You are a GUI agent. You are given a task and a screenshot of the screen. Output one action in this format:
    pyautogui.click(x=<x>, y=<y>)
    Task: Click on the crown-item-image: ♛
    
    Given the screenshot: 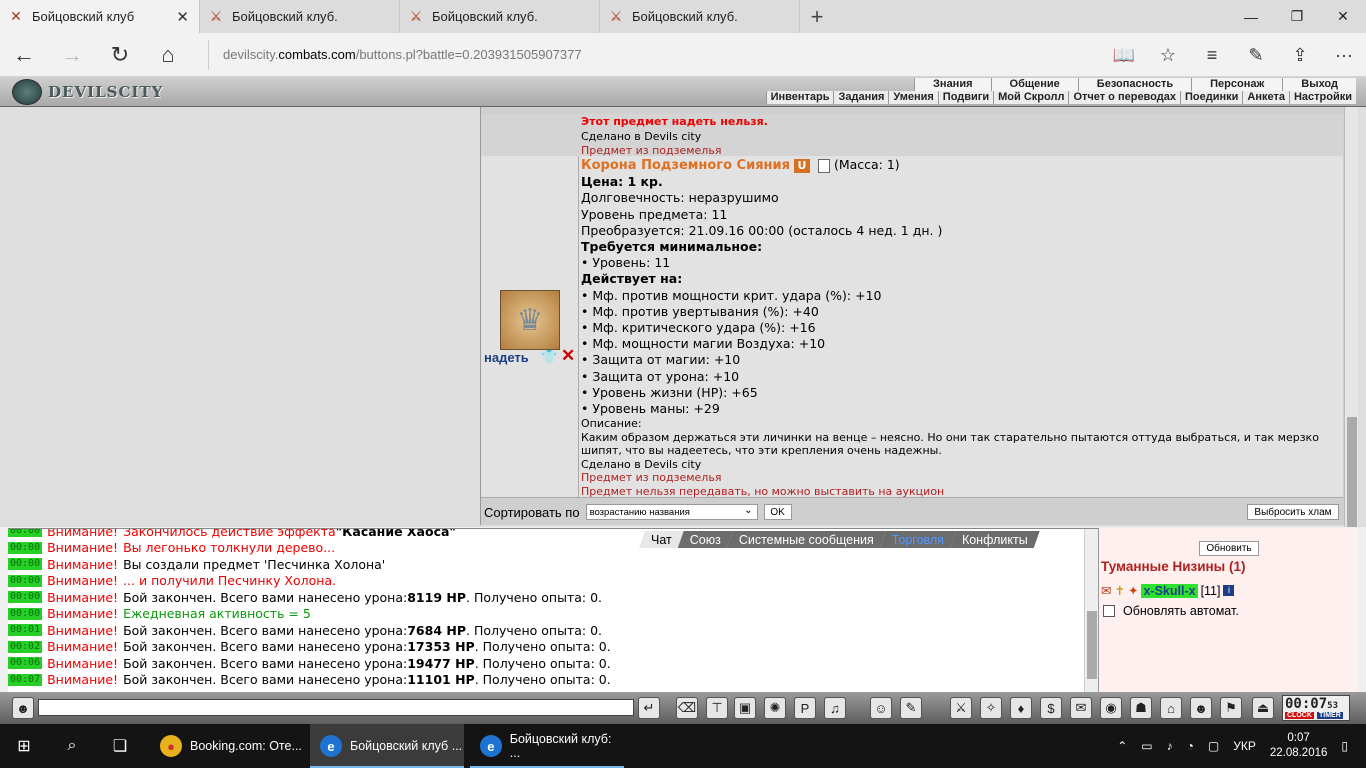 What is the action you would take?
    pyautogui.click(x=530, y=320)
    